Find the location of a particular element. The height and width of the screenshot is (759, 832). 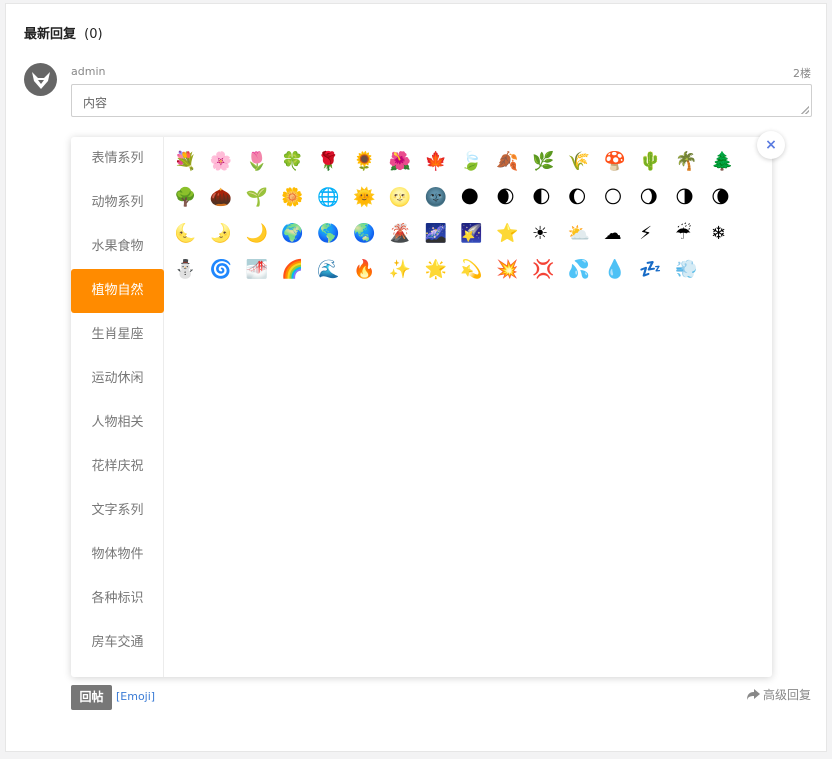

emoji-item: 🌈 is located at coordinates (299, 277).